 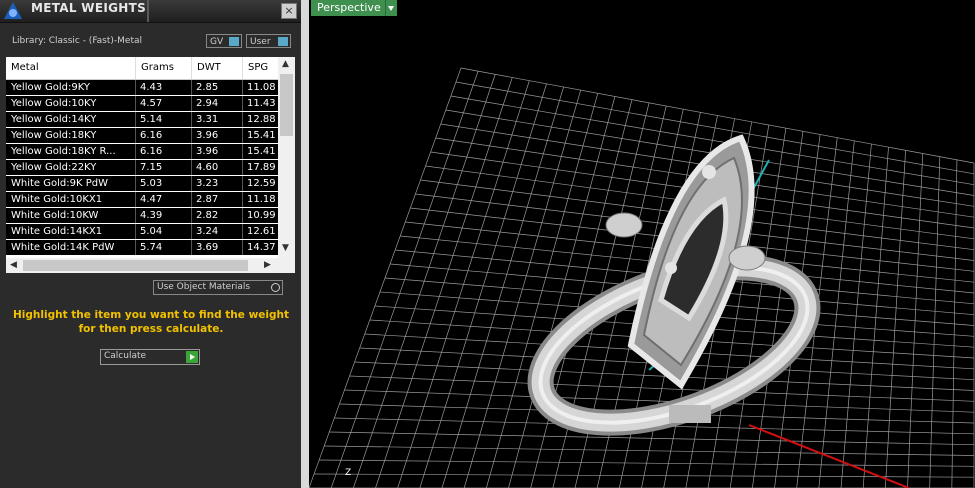 I want to click on user-toggle: User, so click(x=268, y=41).